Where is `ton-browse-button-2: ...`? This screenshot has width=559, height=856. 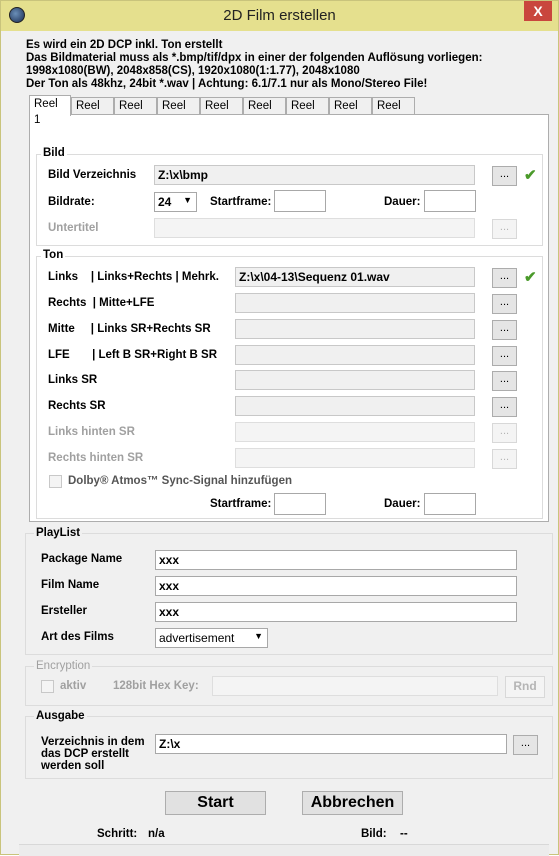
ton-browse-button-2: ... is located at coordinates (504, 304).